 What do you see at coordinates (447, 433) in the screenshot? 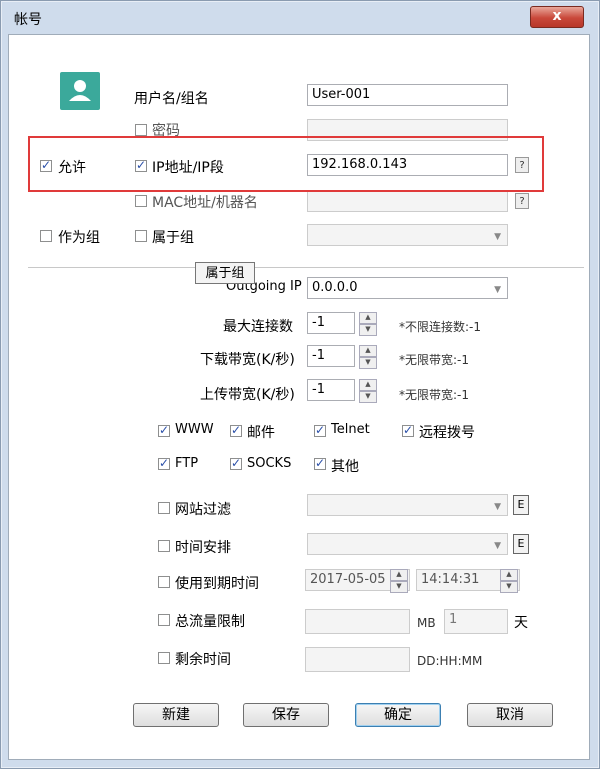
I see `dialup-label: 远程拨号` at bounding box center [447, 433].